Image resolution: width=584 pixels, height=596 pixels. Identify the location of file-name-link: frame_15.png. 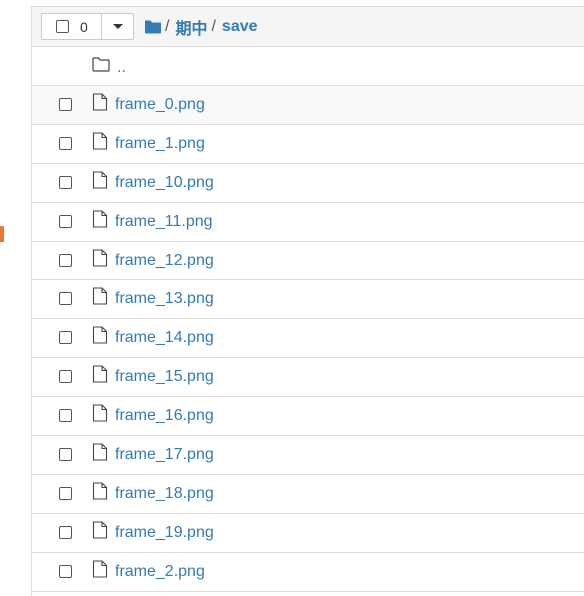
(164, 377).